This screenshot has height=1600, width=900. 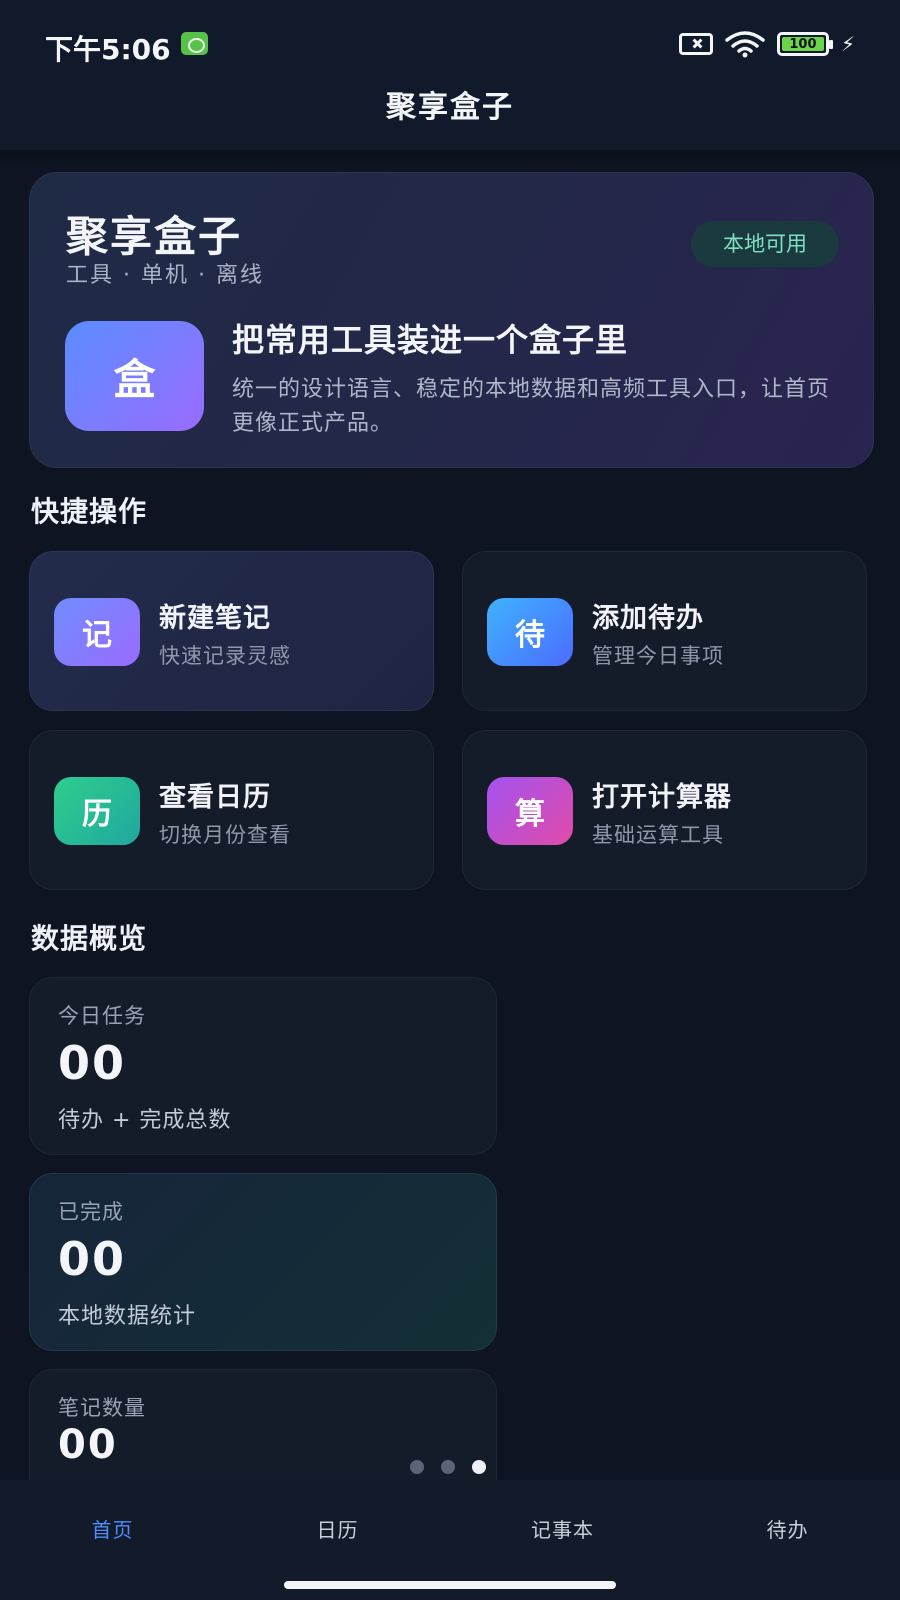 What do you see at coordinates (530, 811) in the screenshot?
I see `calculator-icon: 算` at bounding box center [530, 811].